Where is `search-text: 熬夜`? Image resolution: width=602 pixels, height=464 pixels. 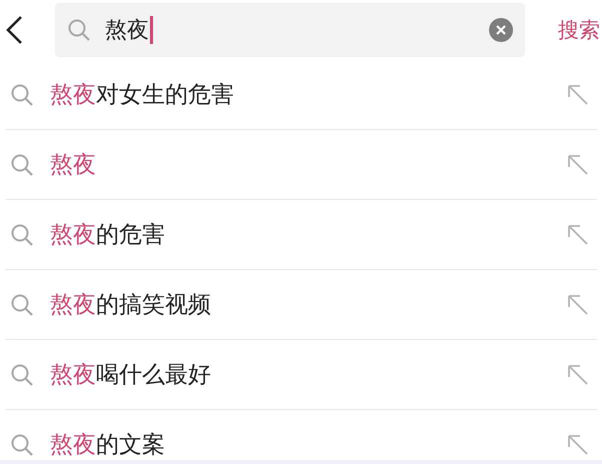
search-text: 熬夜 is located at coordinates (127, 31).